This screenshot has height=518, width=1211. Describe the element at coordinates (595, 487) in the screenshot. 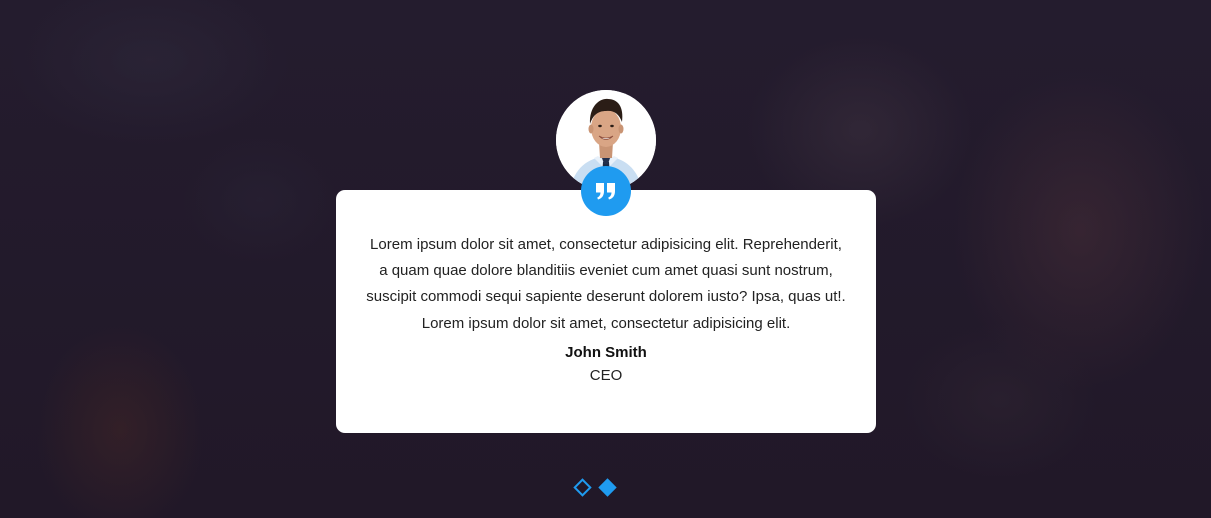

I see `carousel-pagination` at that location.